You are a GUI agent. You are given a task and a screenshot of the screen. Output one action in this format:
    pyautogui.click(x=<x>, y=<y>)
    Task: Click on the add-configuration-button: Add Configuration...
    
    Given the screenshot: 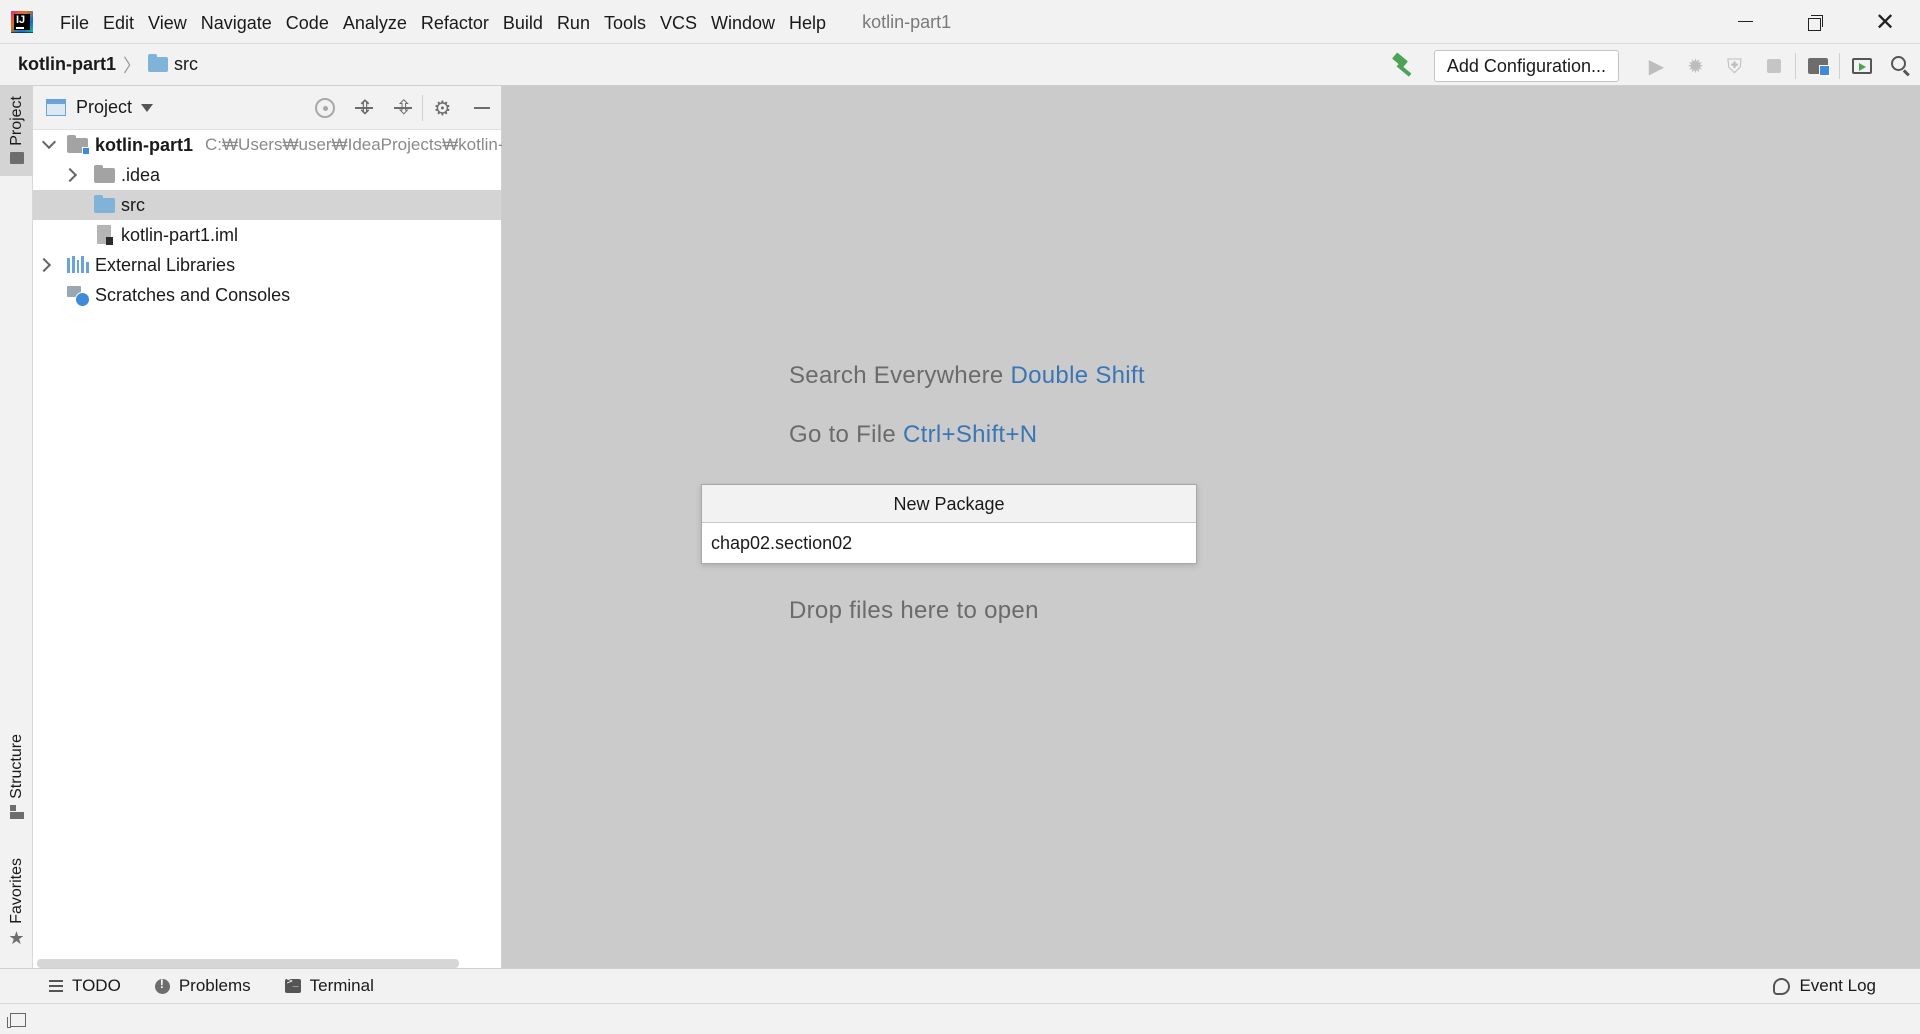 What is the action you would take?
    pyautogui.click(x=1526, y=65)
    